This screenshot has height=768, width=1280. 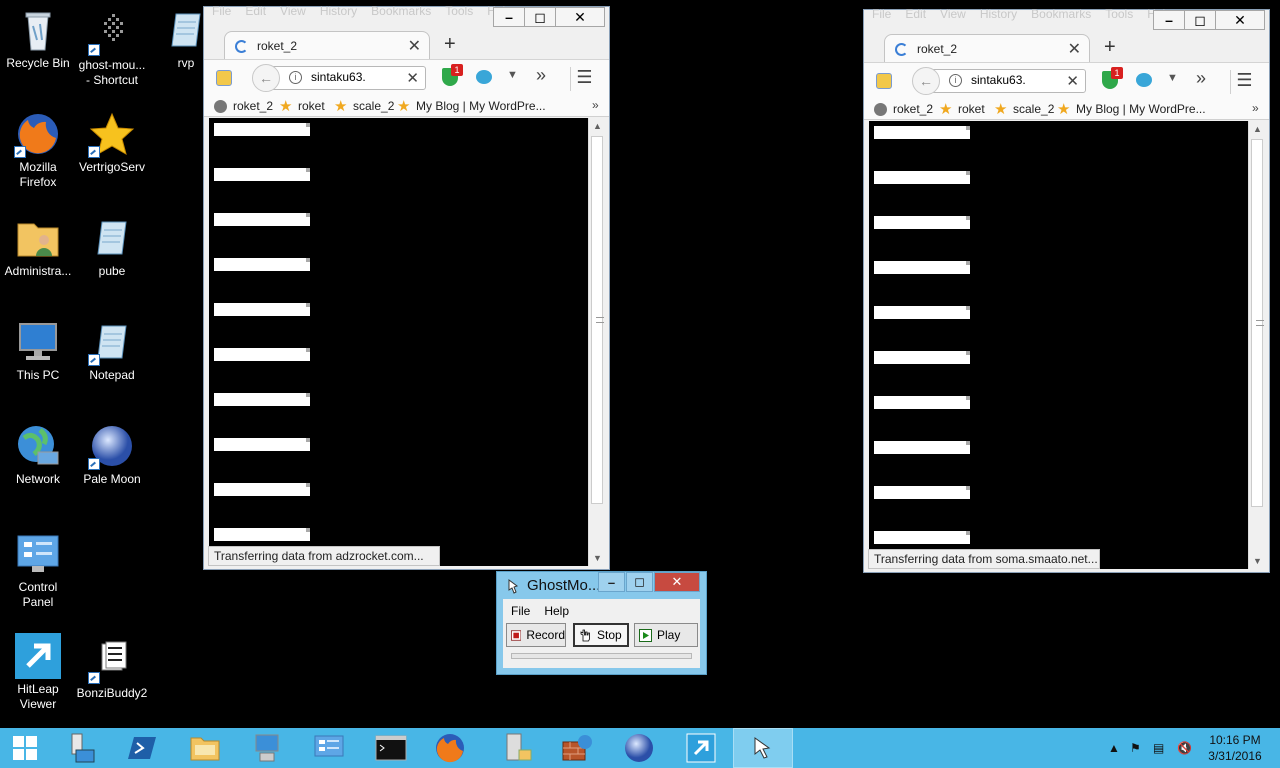 What do you see at coordinates (112, 350) in the screenshot?
I see `desktop-icon-notepad: Notepad` at bounding box center [112, 350].